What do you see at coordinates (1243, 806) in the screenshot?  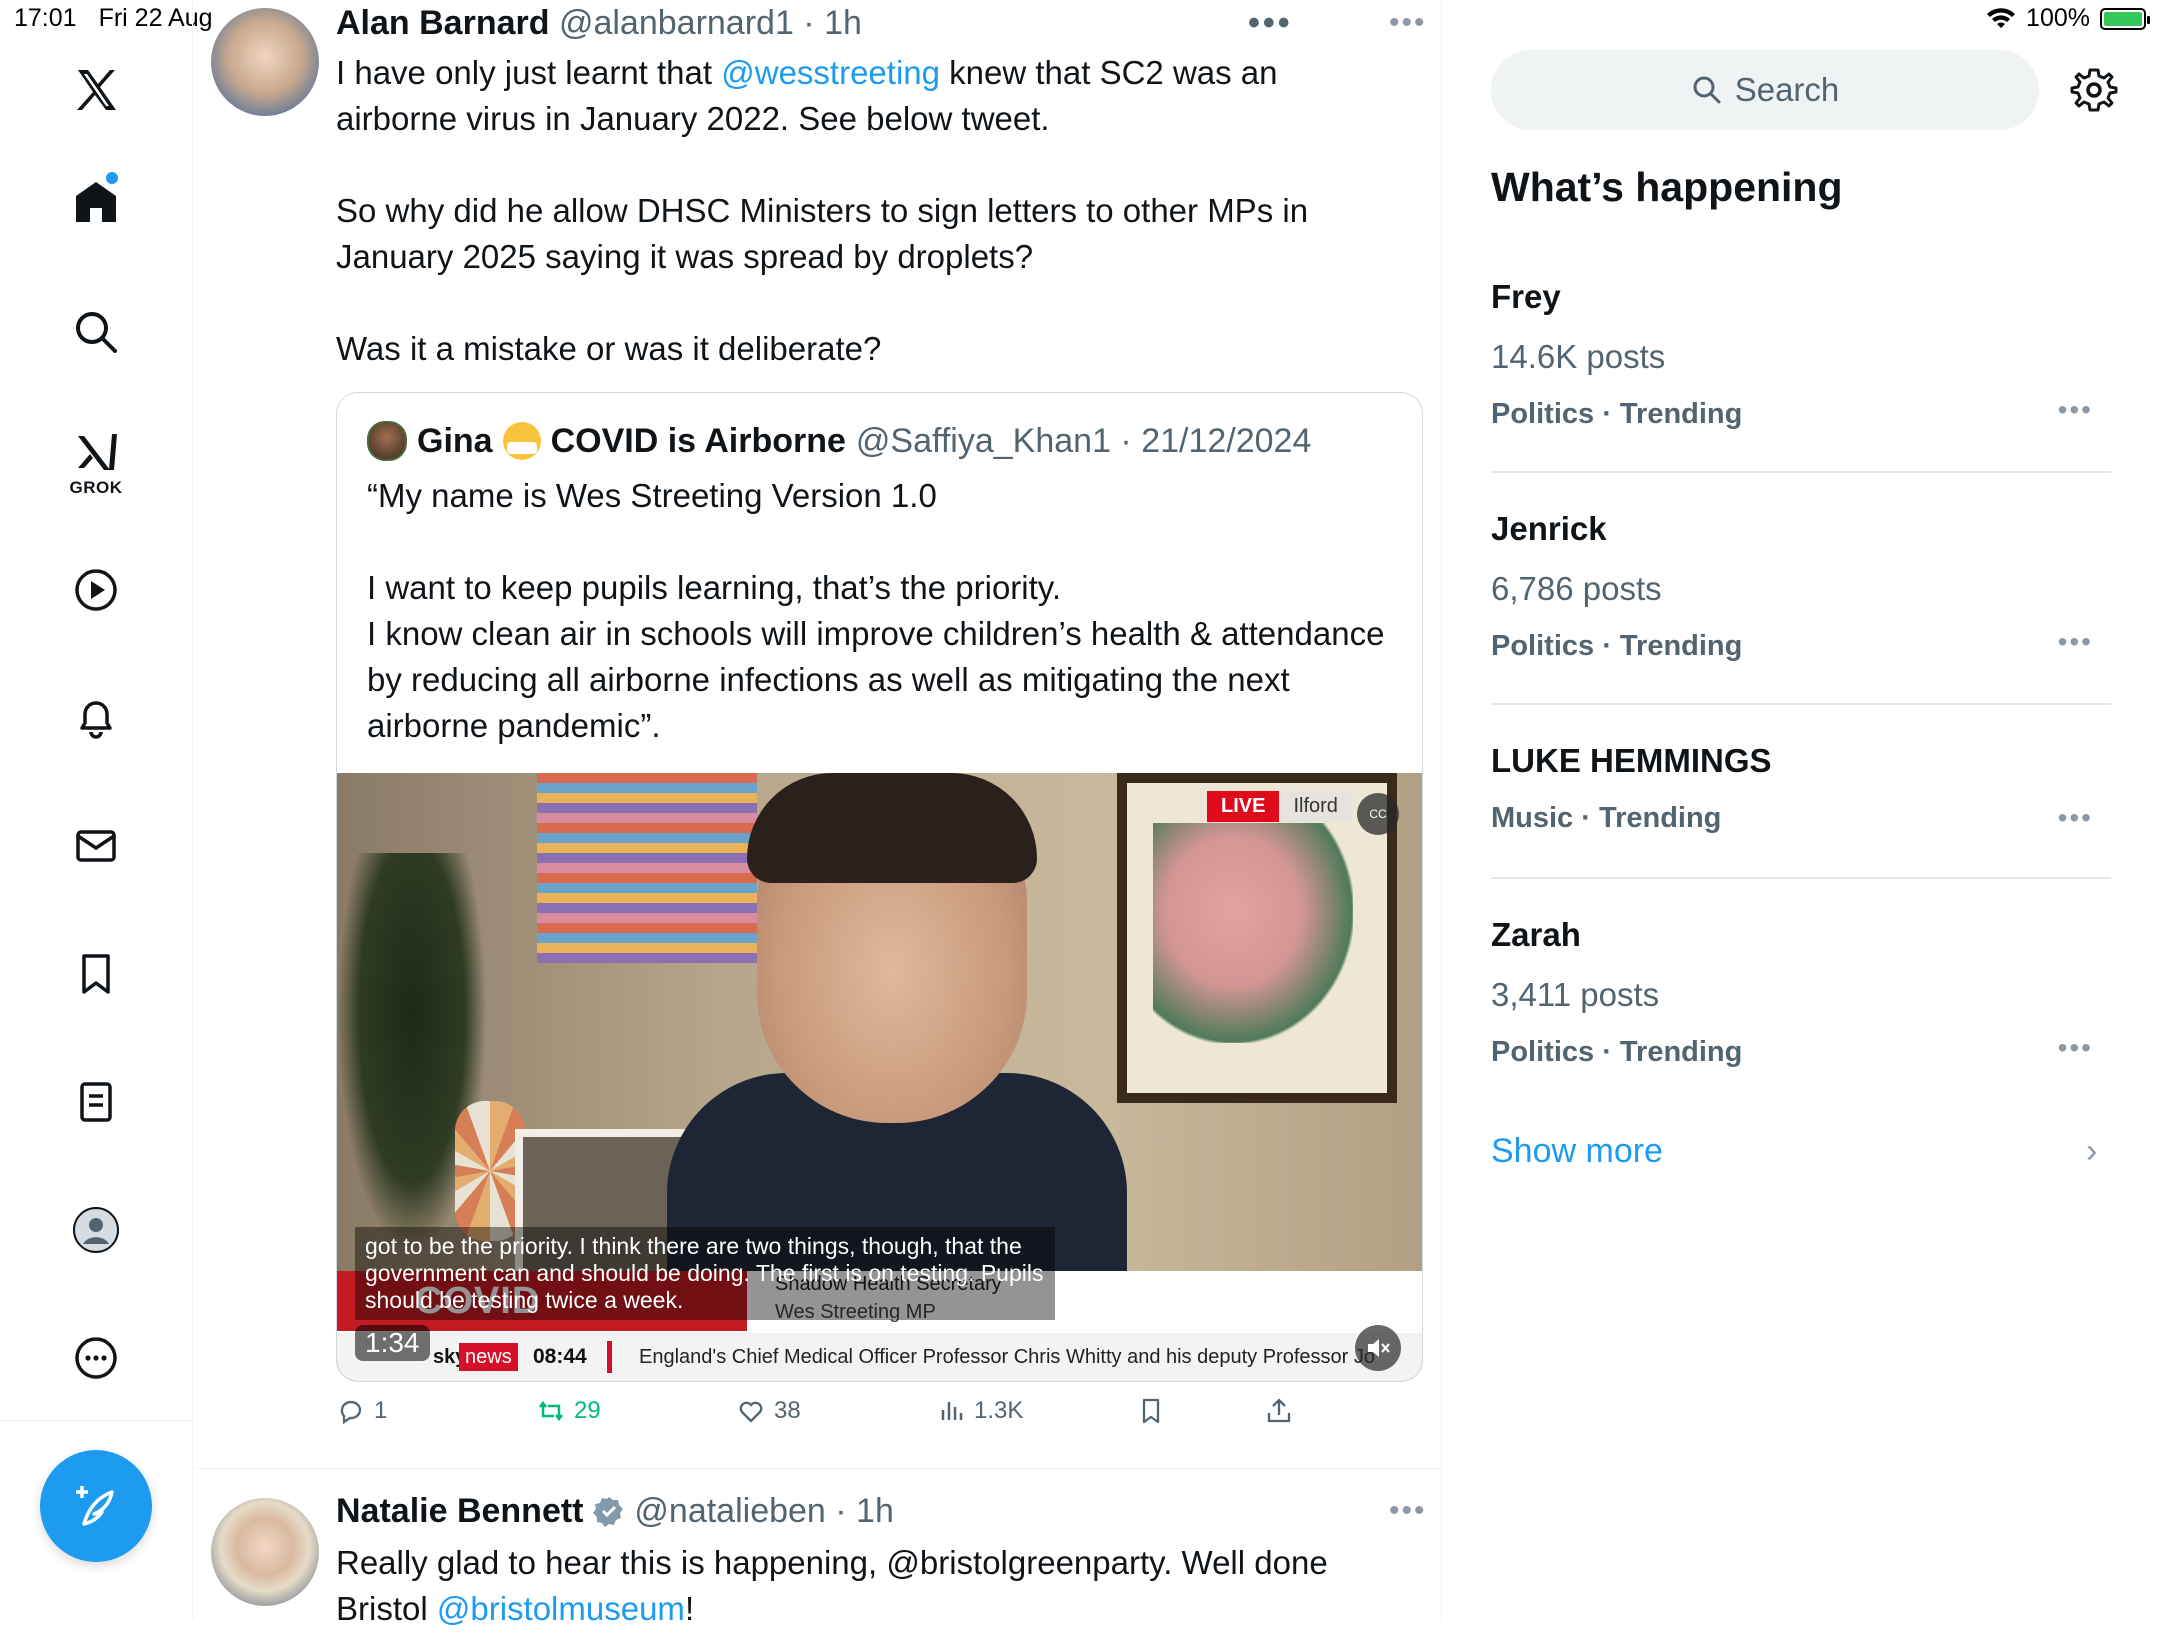 I see `live-label: LIVE` at bounding box center [1243, 806].